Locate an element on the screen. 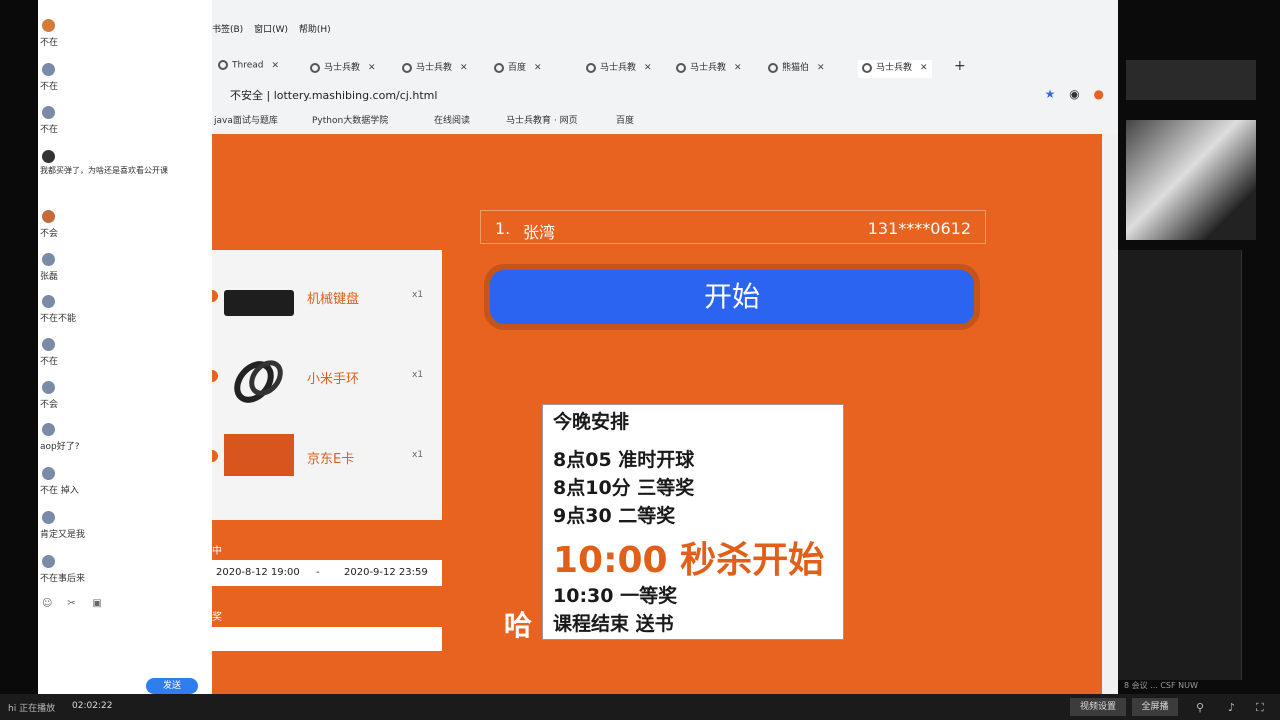 Image resolution: width=1280 pixels, height=720 pixels. menu-window: 窗口(W) is located at coordinates (271, 30).